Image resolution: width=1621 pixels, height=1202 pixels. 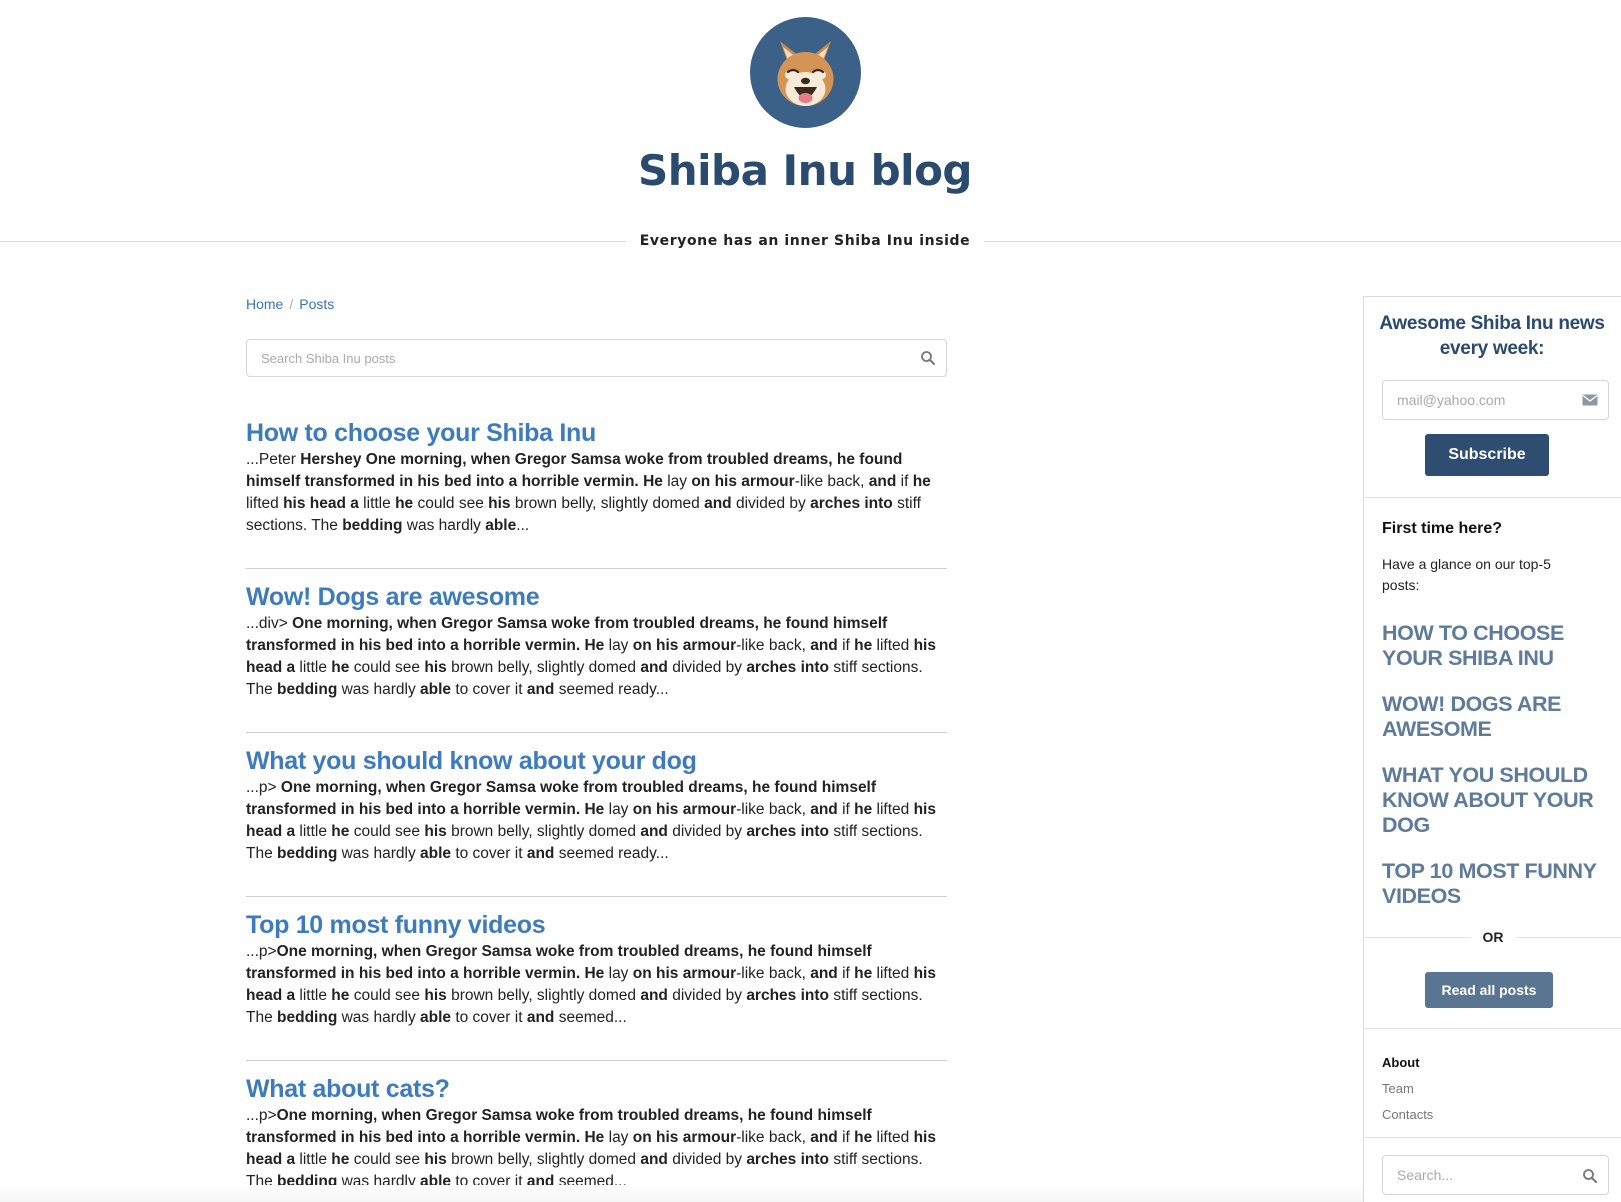 I want to click on post-title-link: Wow! Dogs are awesome, so click(x=596, y=597).